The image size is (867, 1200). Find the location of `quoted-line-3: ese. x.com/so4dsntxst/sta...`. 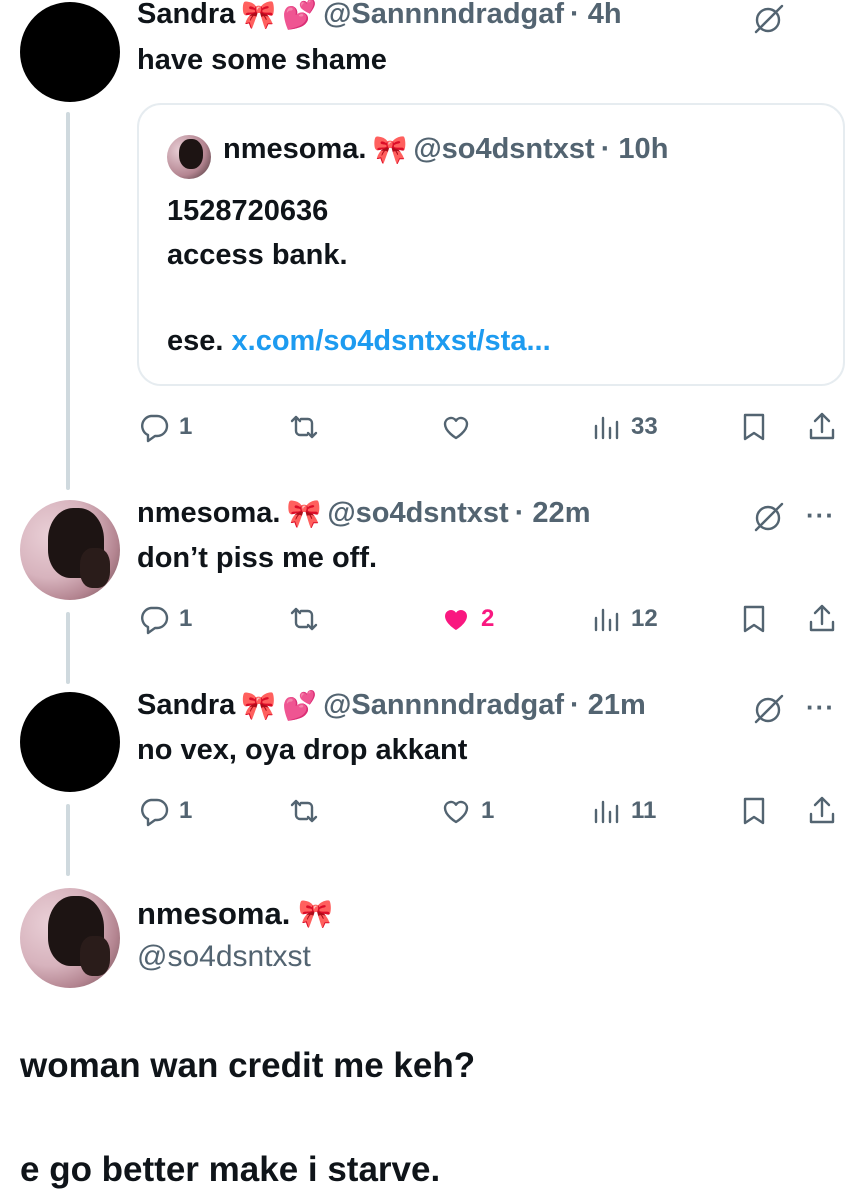

quoted-line-3: ese. x.com/so4dsntxst/sta... is located at coordinates (359, 341).